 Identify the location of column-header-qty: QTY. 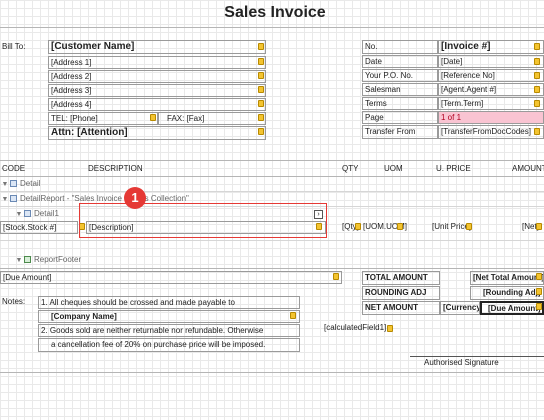
(350, 168).